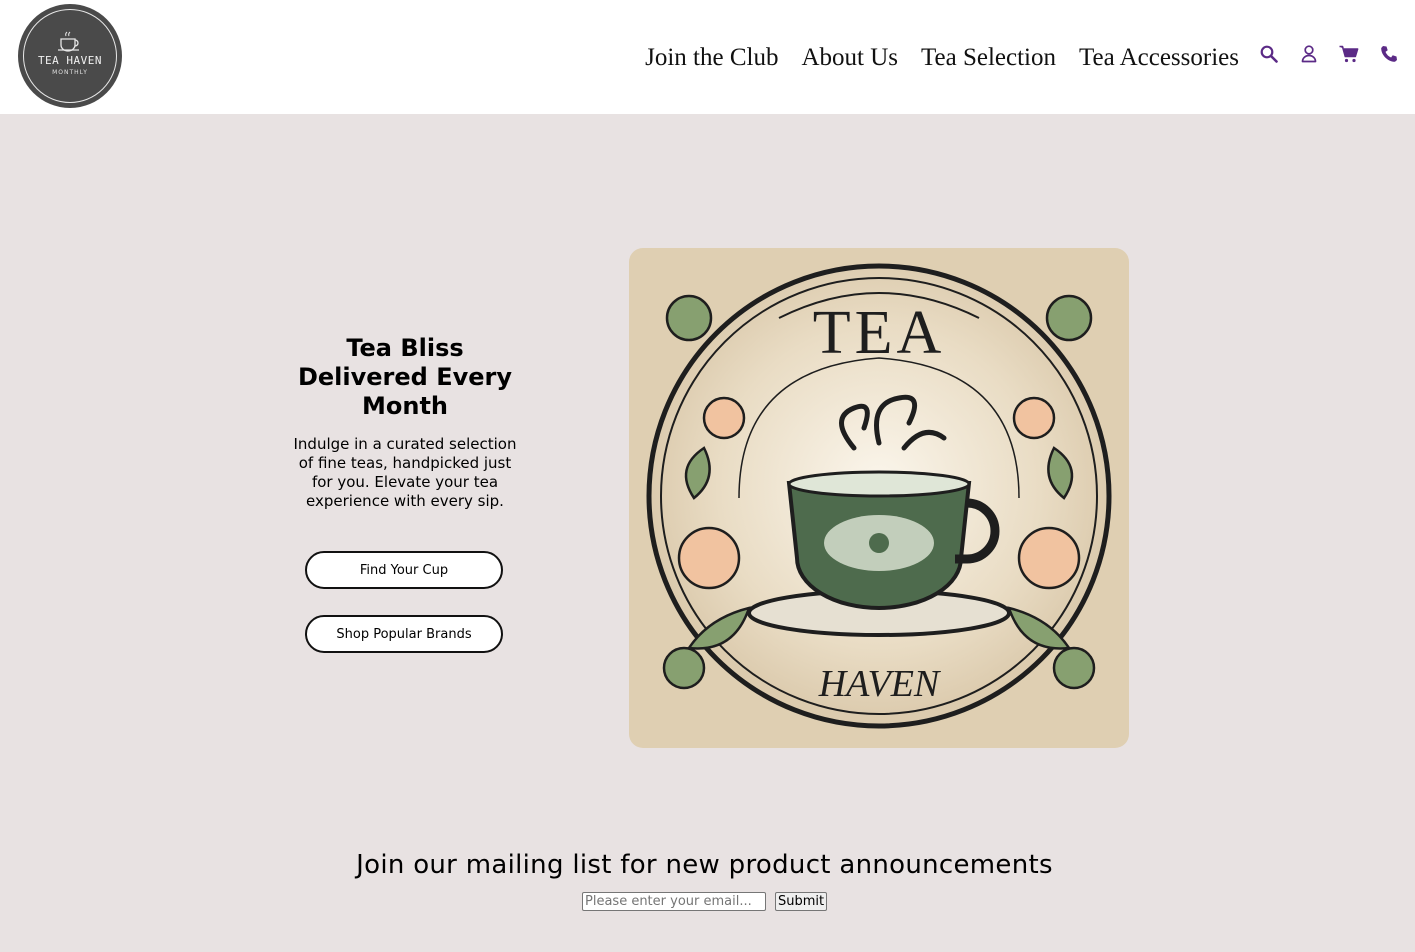  I want to click on logo-ring, so click(70, 56).